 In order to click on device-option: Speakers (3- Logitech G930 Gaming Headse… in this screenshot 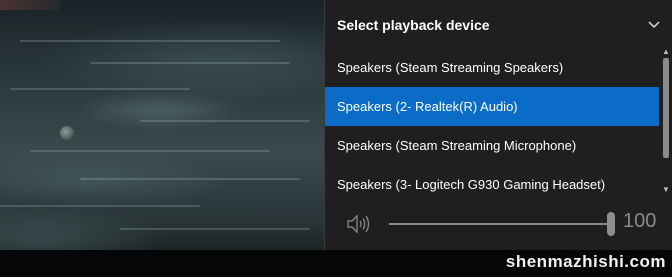, I will do `click(492, 184)`.